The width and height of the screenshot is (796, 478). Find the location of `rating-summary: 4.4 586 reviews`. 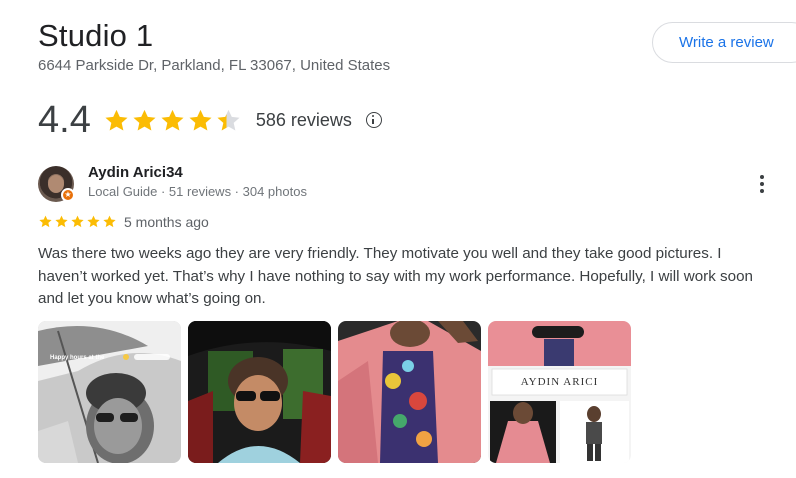

rating-summary: 4.4 586 reviews is located at coordinates (210, 120).